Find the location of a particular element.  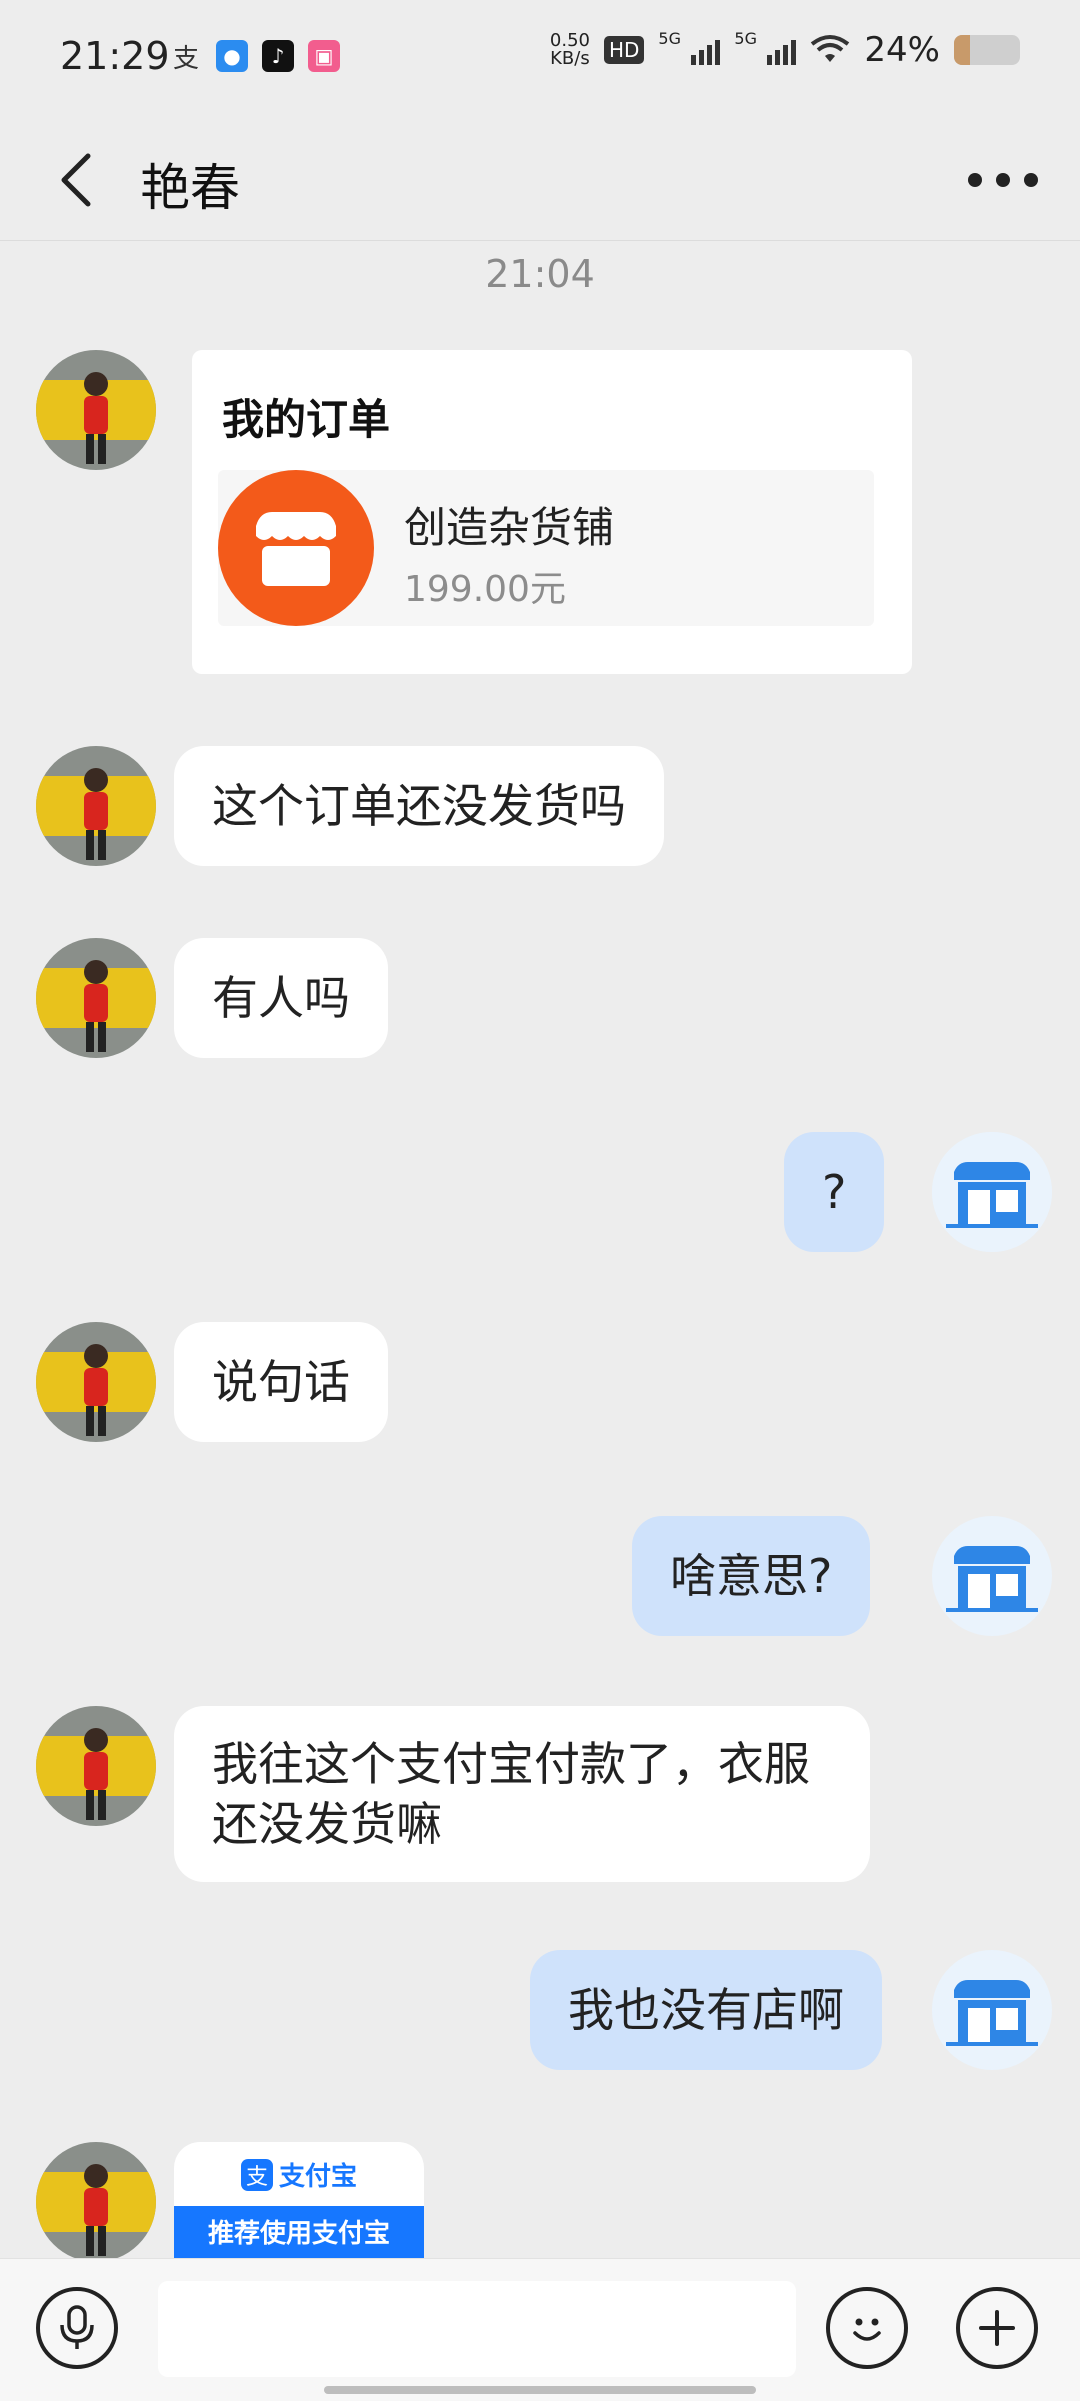

status-time: 21:29 is located at coordinates (115, 56).